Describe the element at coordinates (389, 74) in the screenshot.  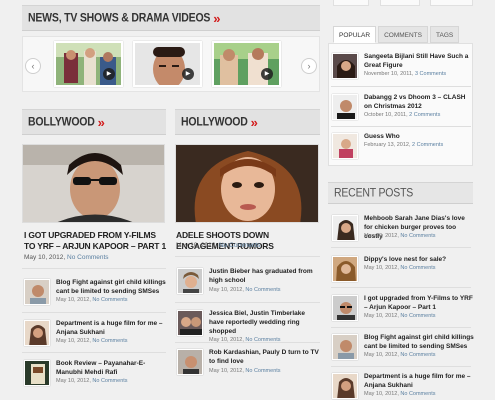
I see `post-date: November 10, 2011,` at that location.